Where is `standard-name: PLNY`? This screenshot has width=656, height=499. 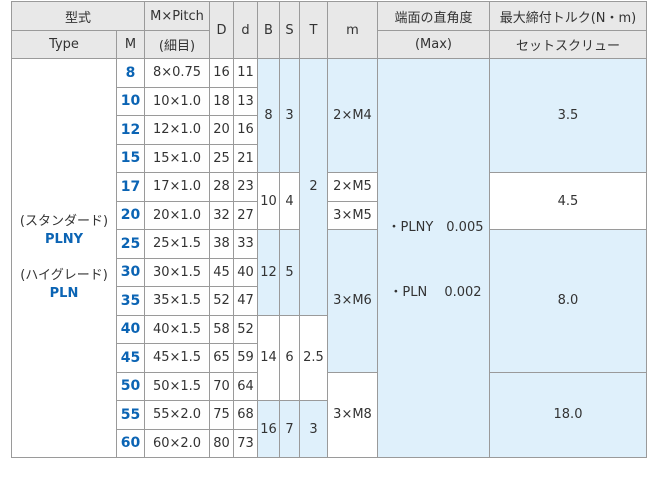
standard-name: PLNY is located at coordinates (64, 239).